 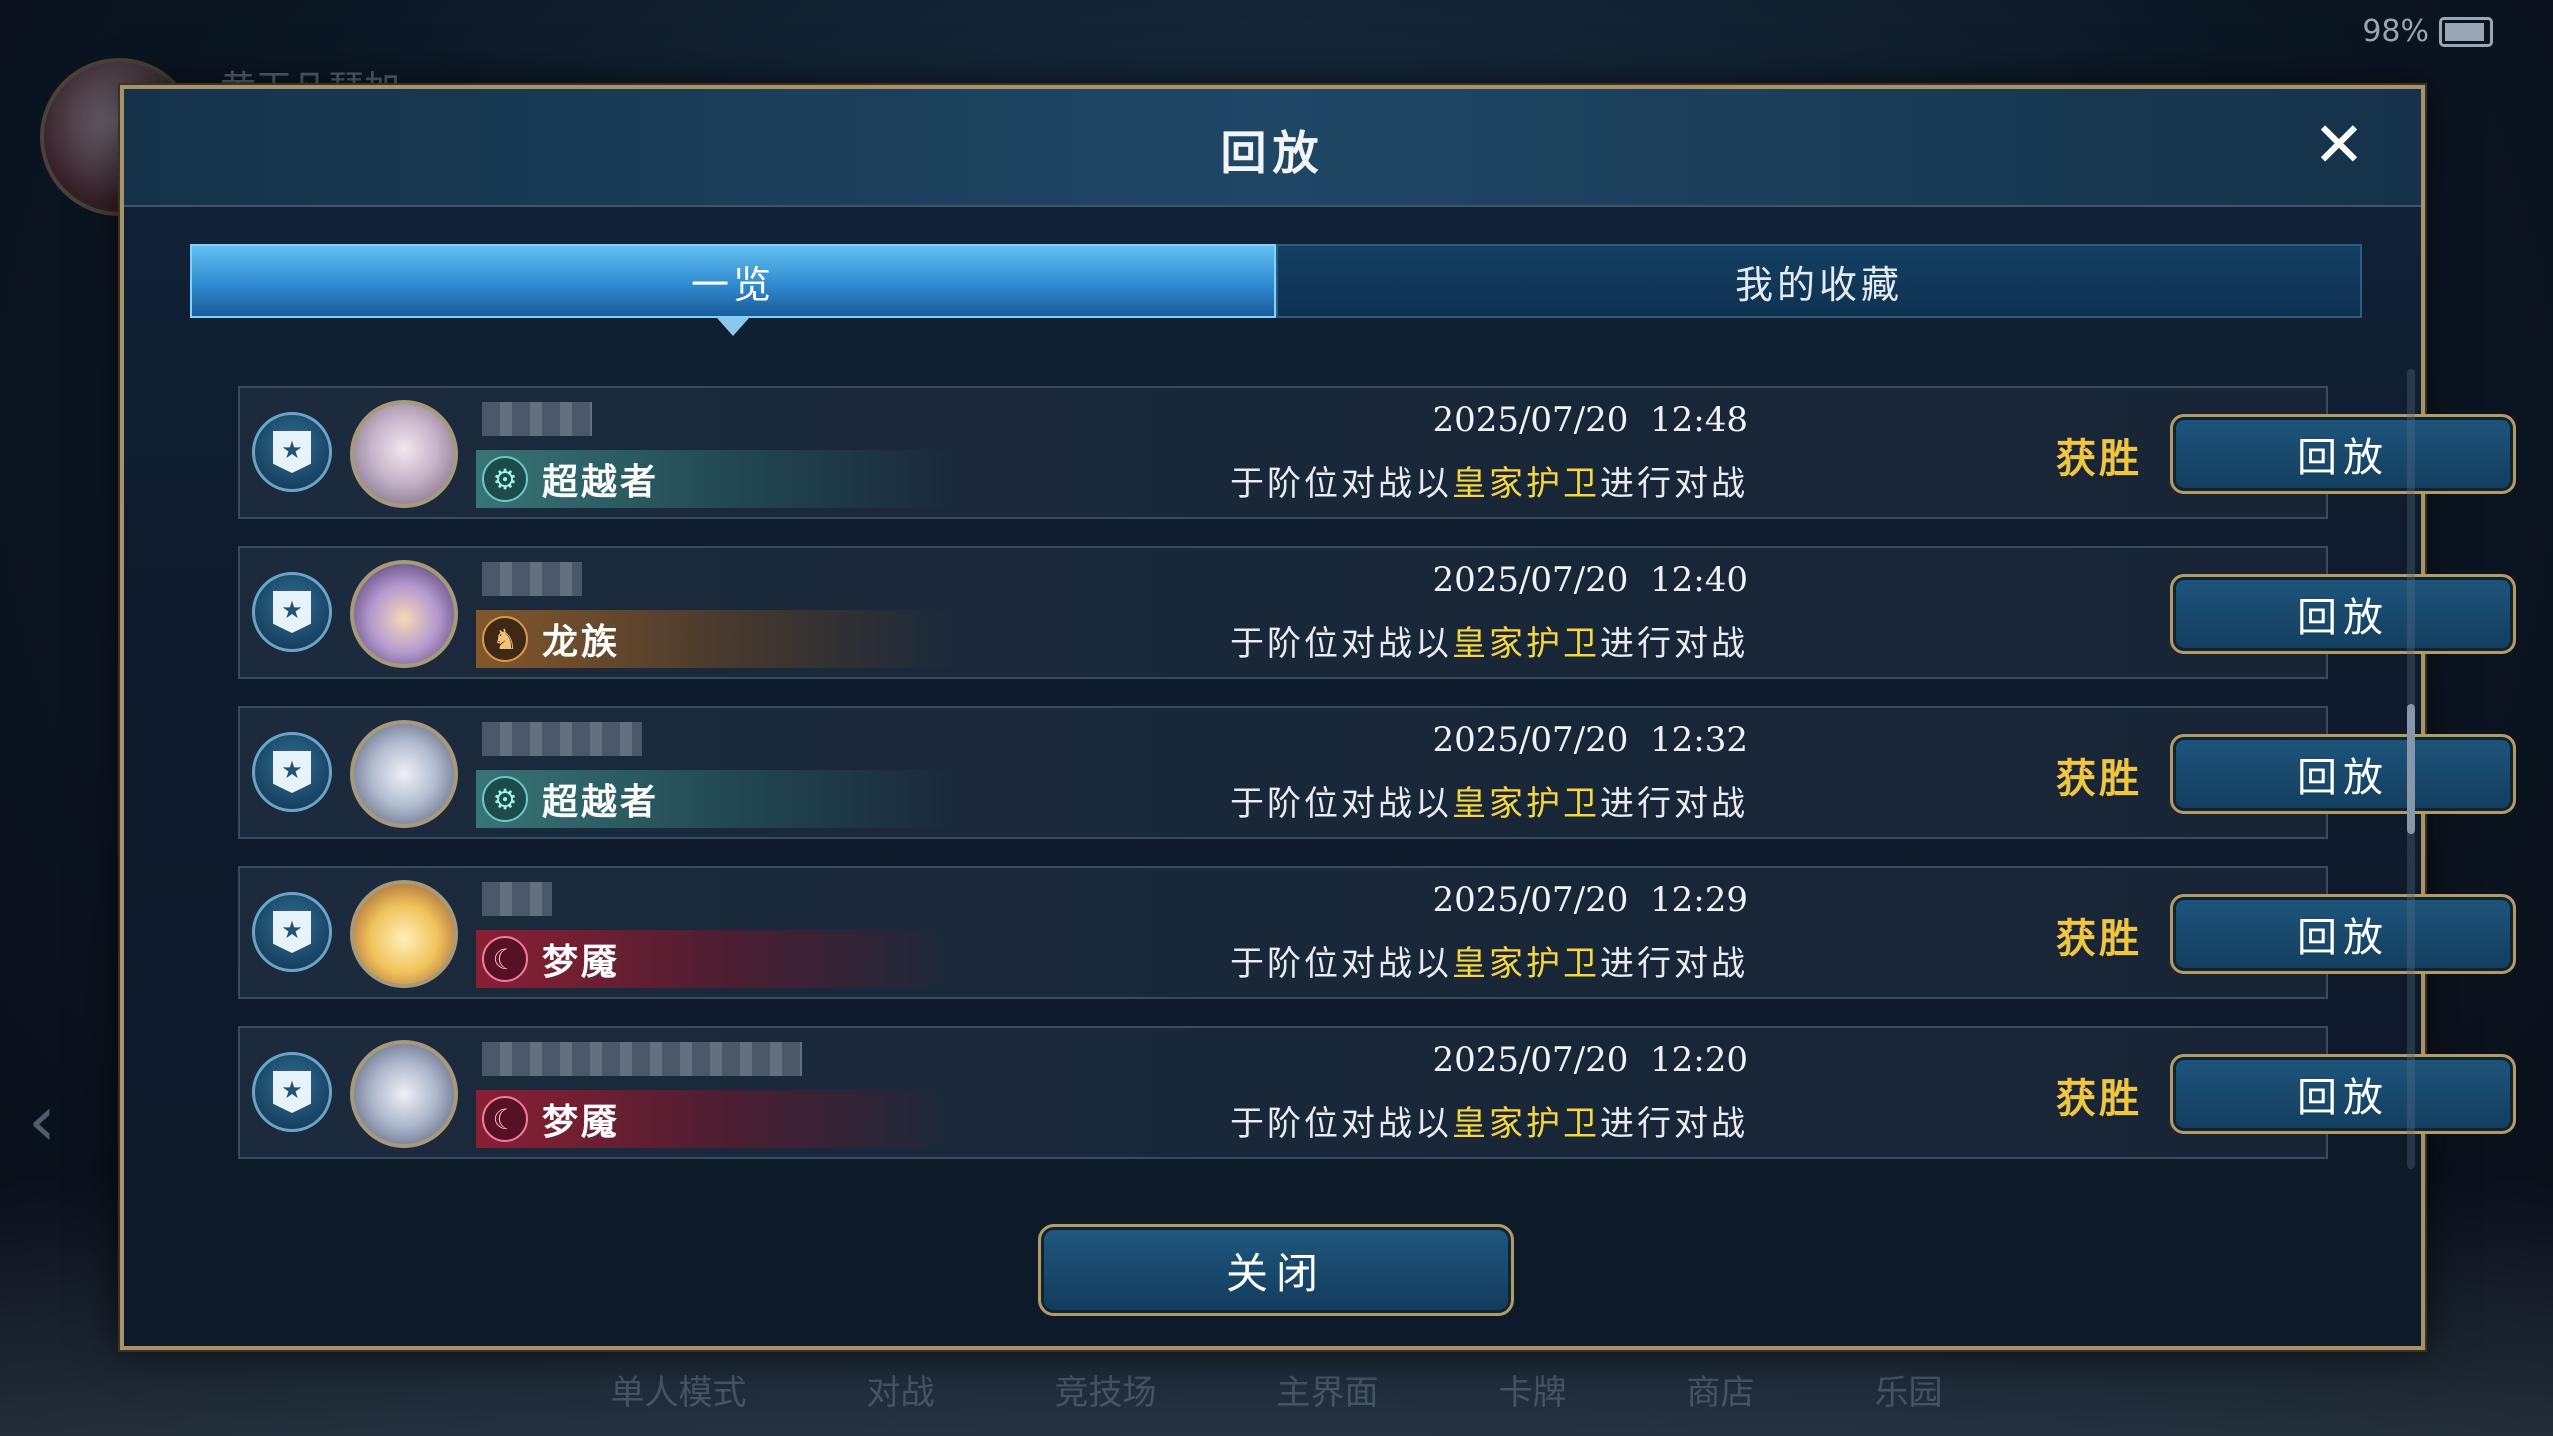 I want to click on tab-my-favorites: 我的收藏, so click(x=1819, y=281).